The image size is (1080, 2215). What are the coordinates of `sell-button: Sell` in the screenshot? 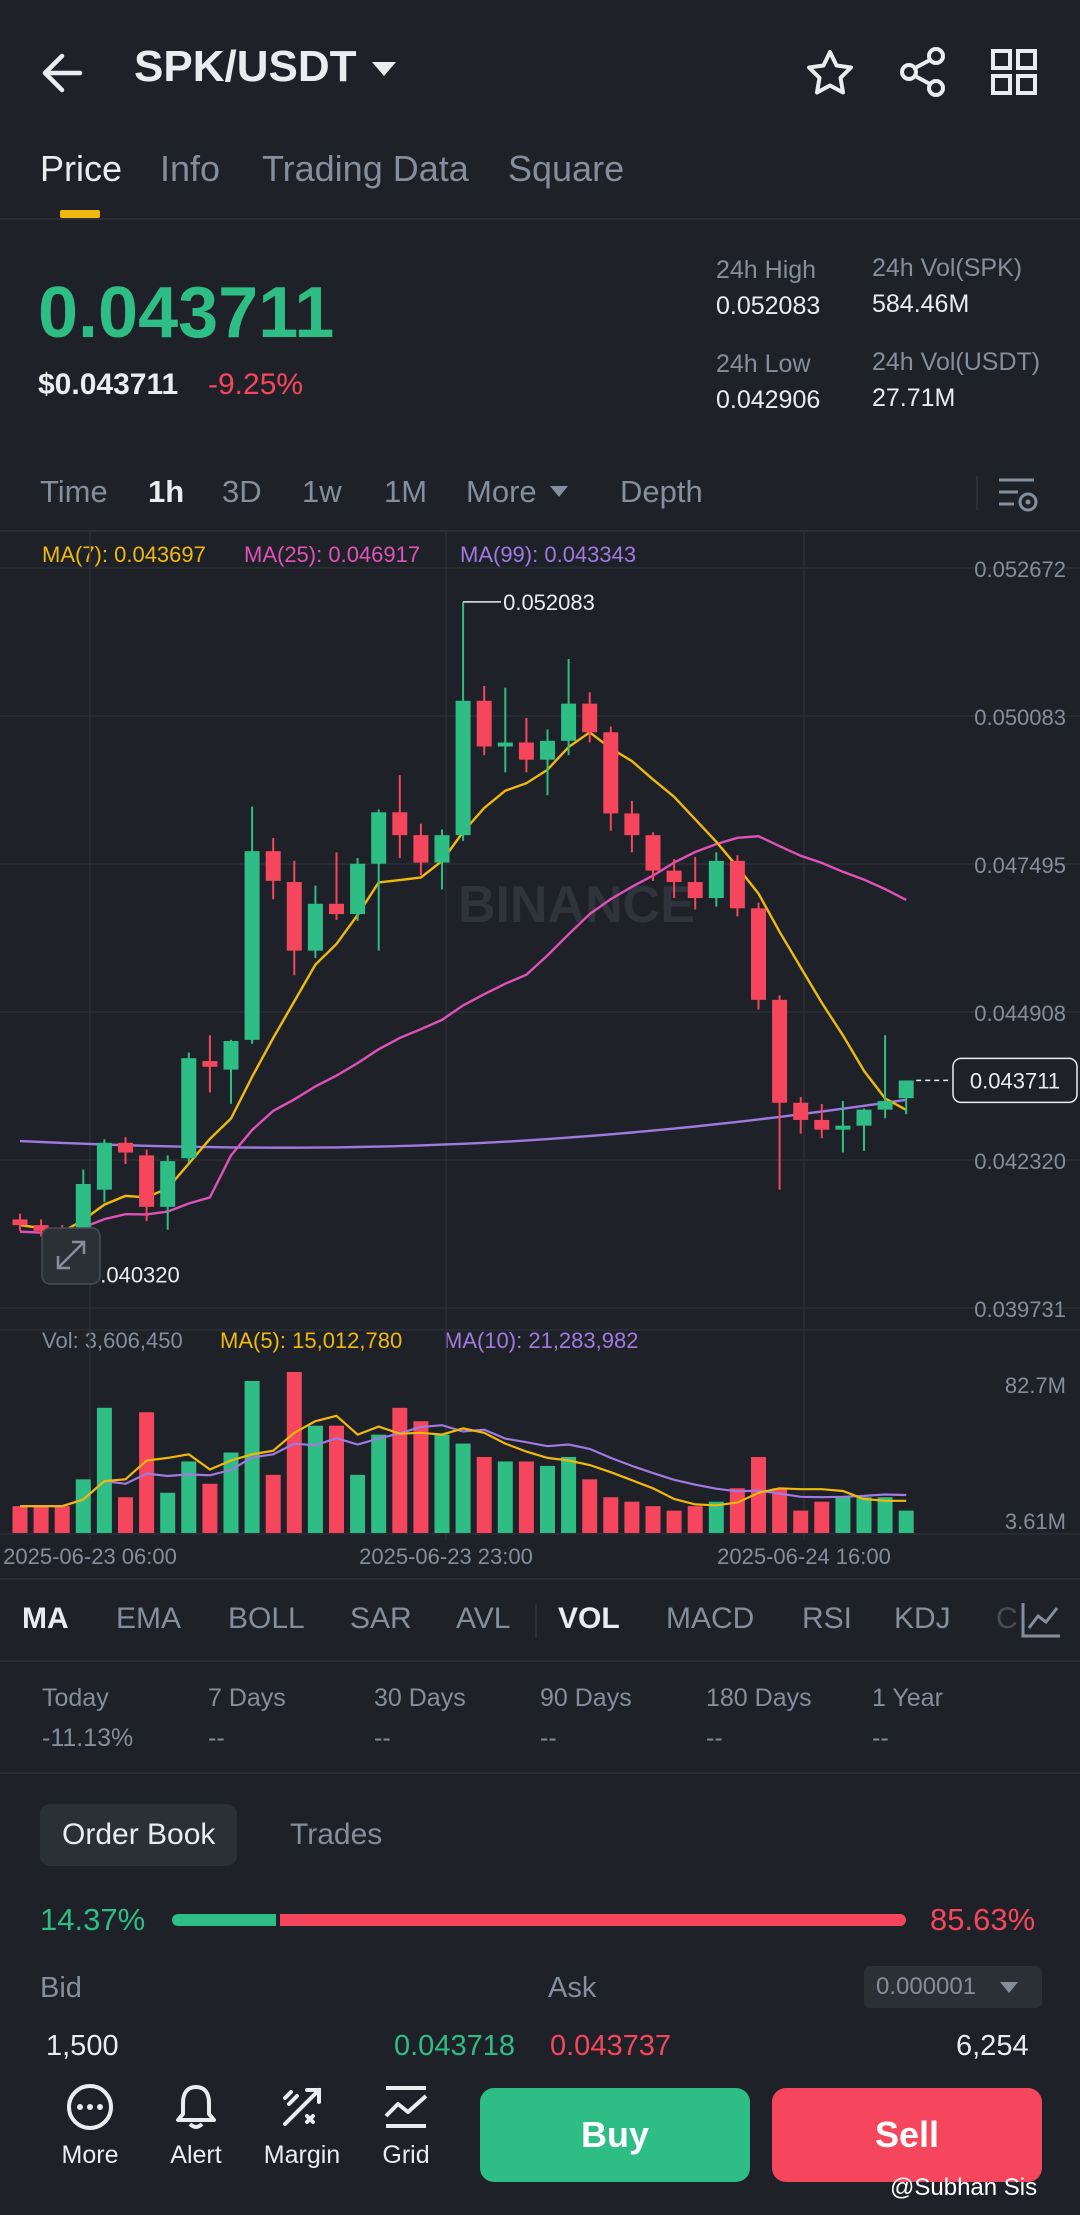 It's located at (907, 2135).